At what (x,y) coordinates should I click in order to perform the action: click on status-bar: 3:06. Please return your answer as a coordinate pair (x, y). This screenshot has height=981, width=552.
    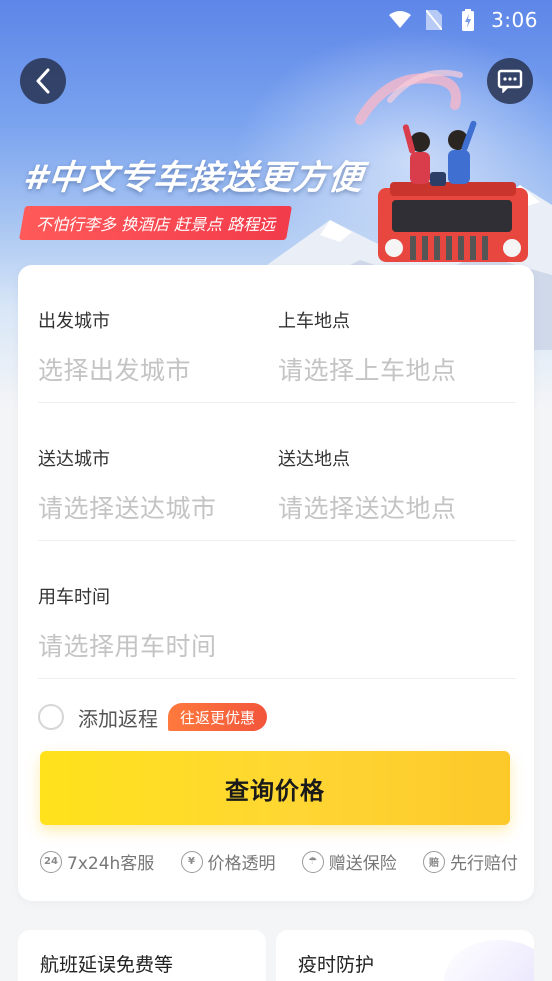
    Looking at the image, I should click on (276, 20).